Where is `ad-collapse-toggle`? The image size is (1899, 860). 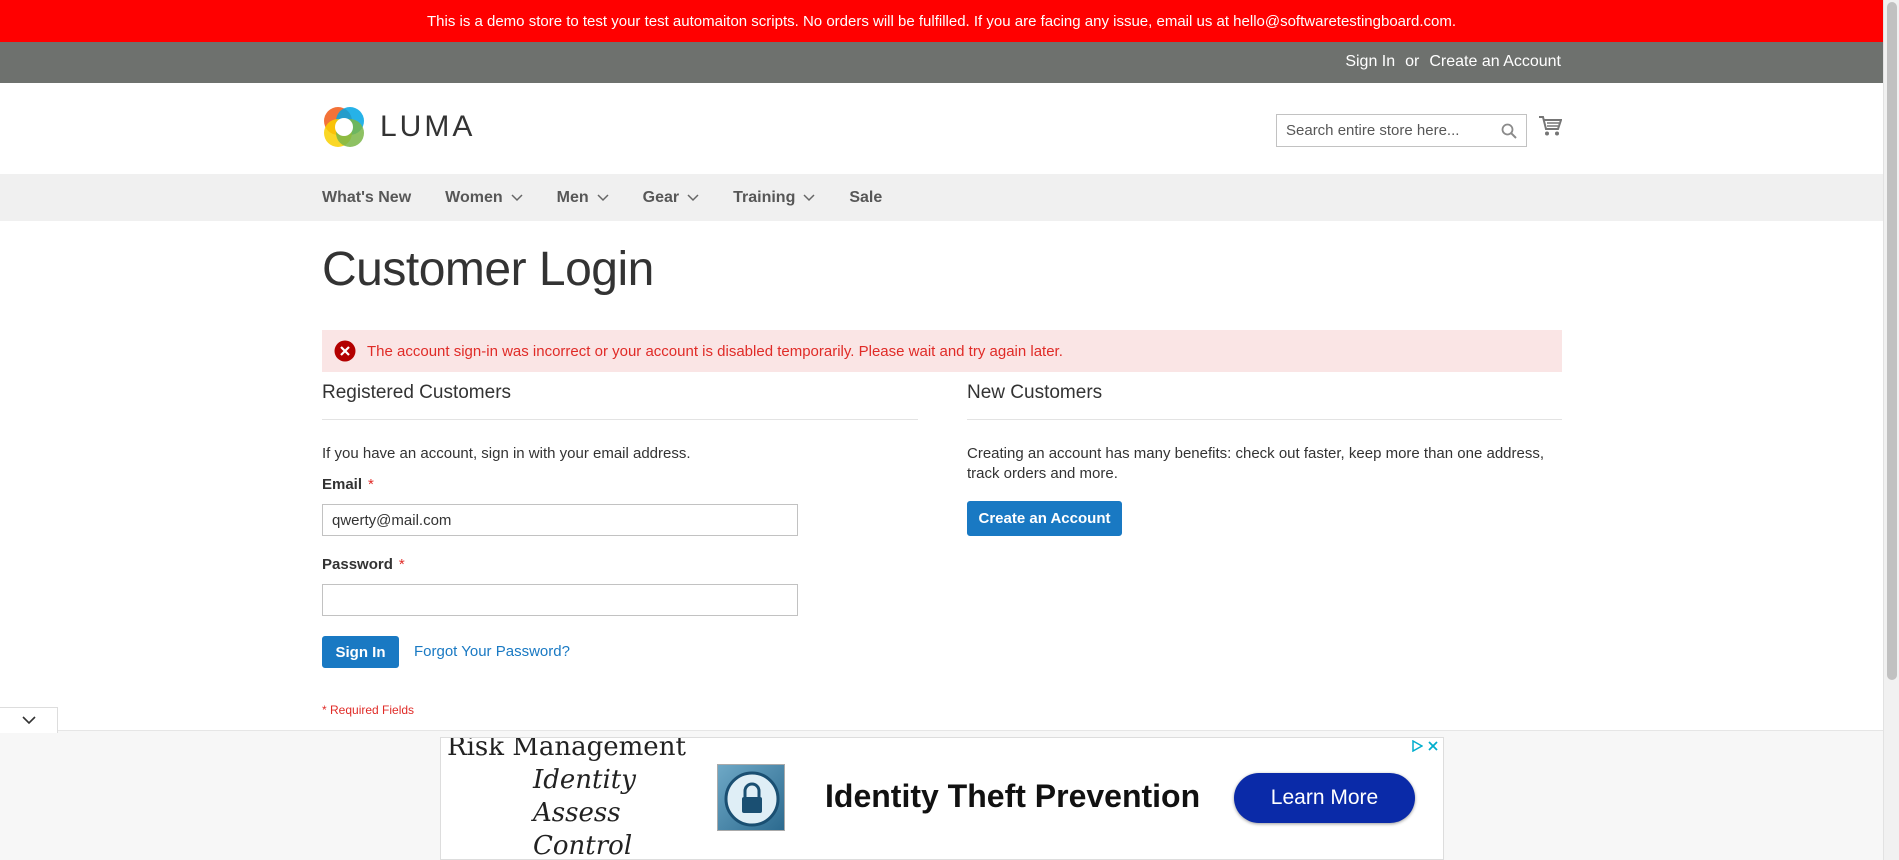 ad-collapse-toggle is located at coordinates (29, 720).